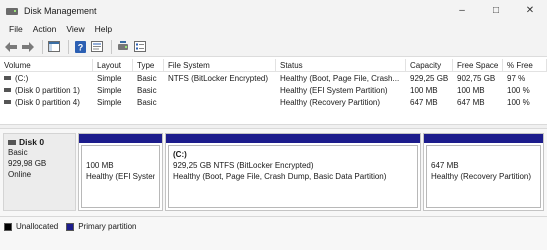  I want to click on menu-view: View, so click(75, 29).